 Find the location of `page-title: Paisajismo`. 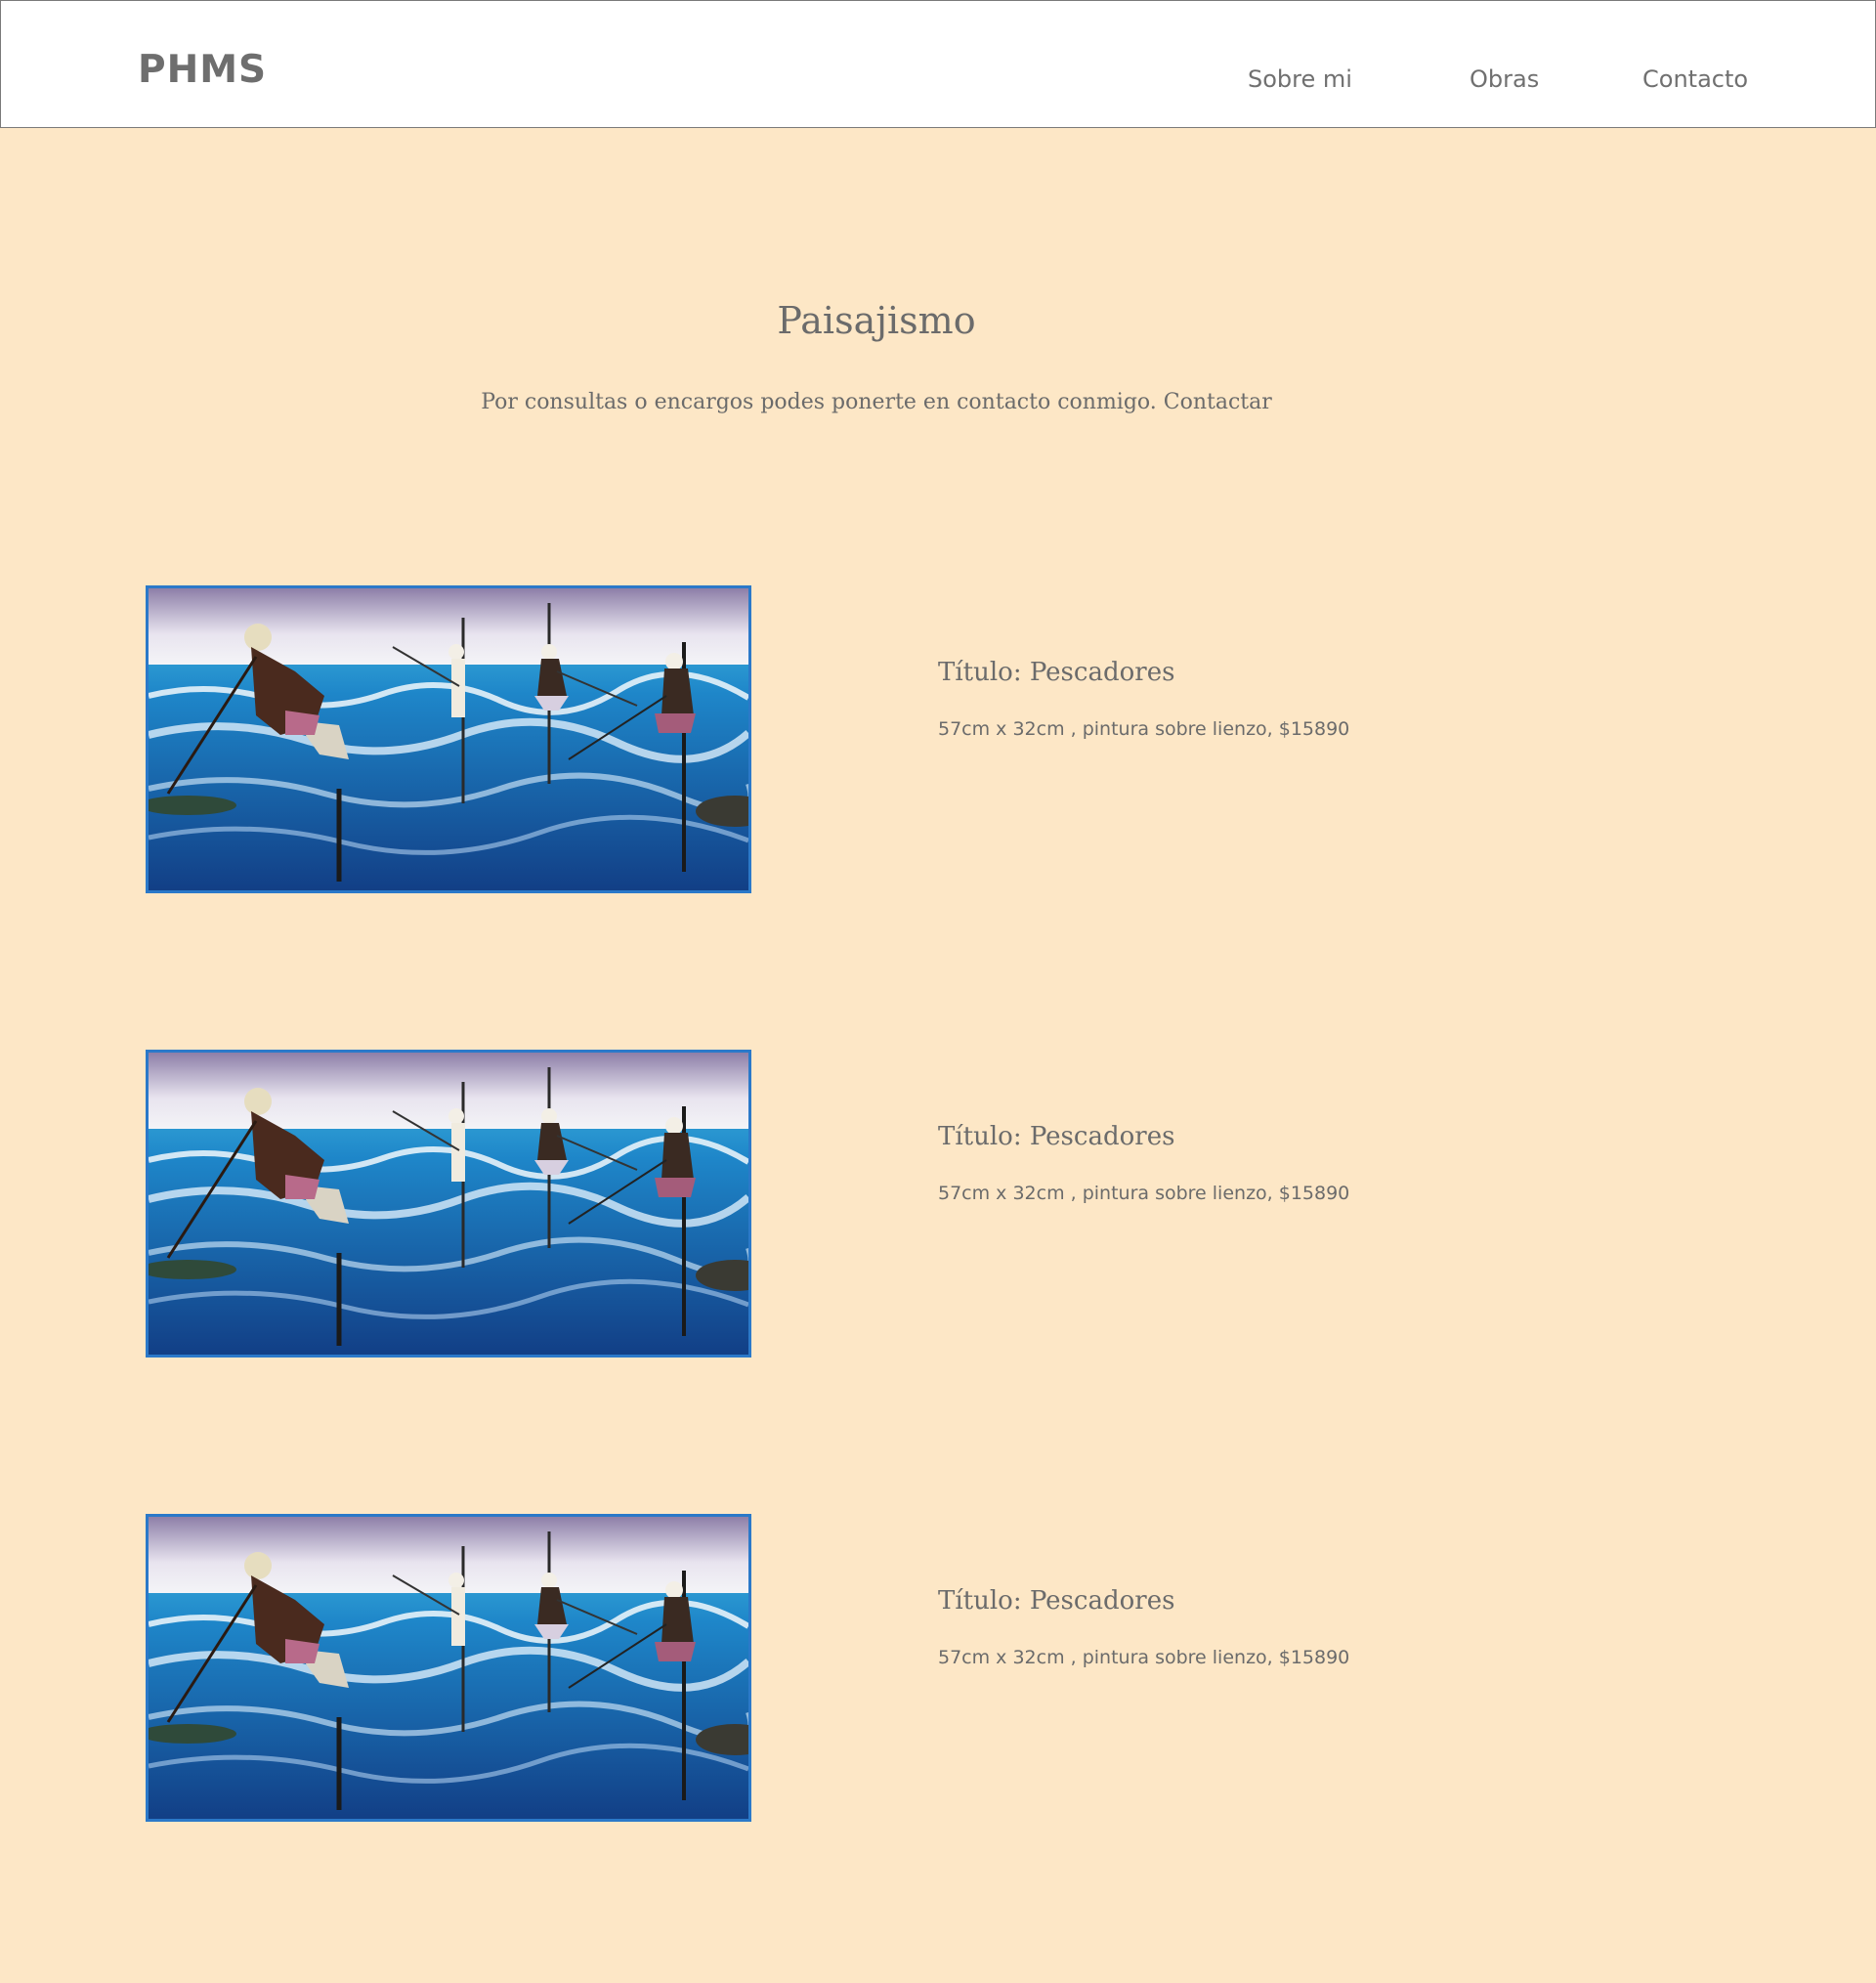

page-title: Paisajismo is located at coordinates (876, 320).